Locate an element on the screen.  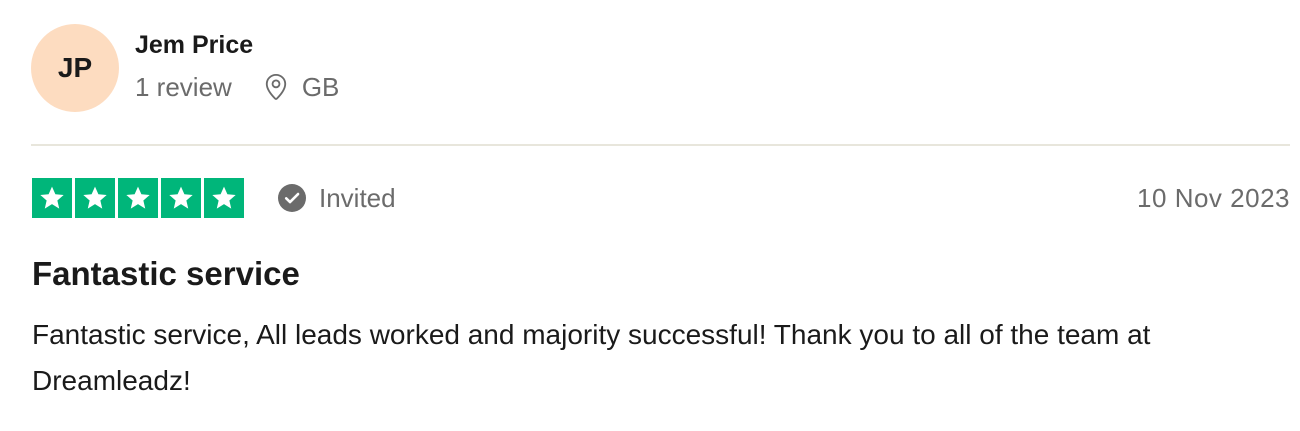
invited-badge: Invited is located at coordinates (337, 198).